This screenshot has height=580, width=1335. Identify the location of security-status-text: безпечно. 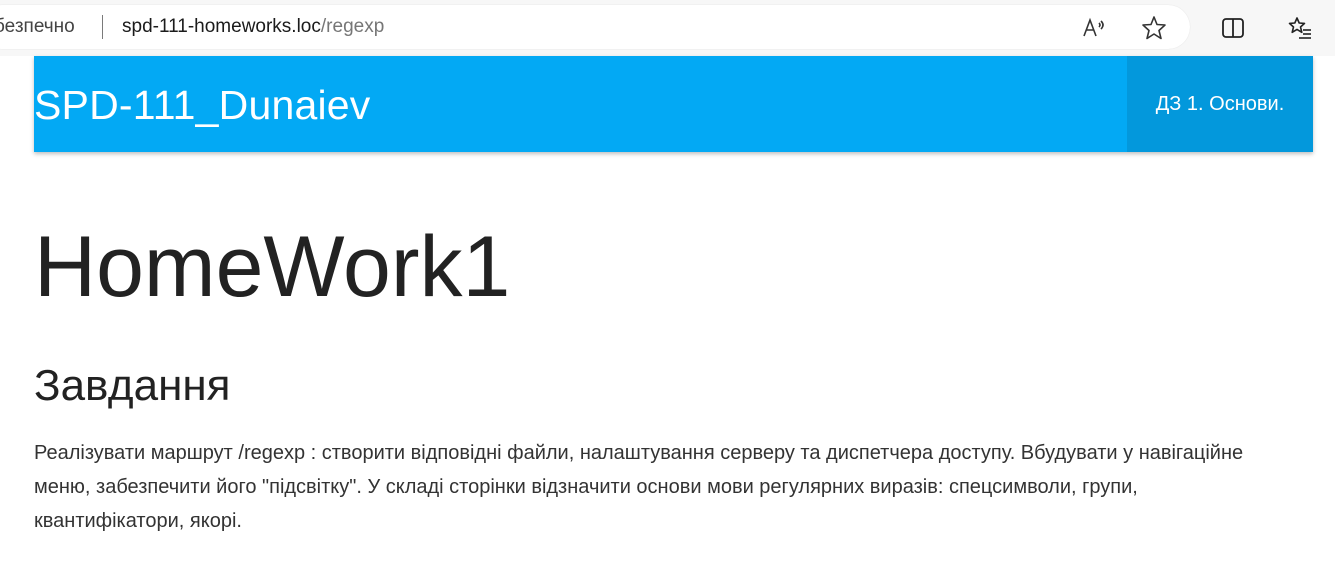
(37, 27).